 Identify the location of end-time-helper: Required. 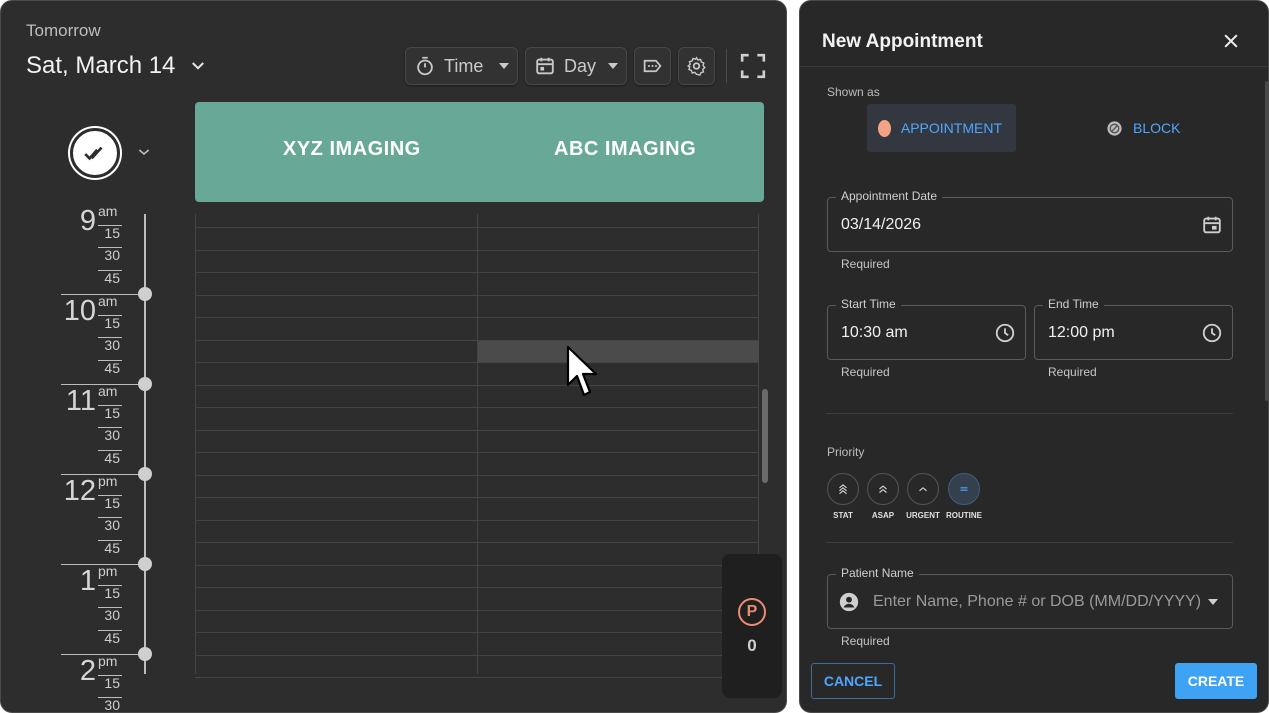
(1072, 372).